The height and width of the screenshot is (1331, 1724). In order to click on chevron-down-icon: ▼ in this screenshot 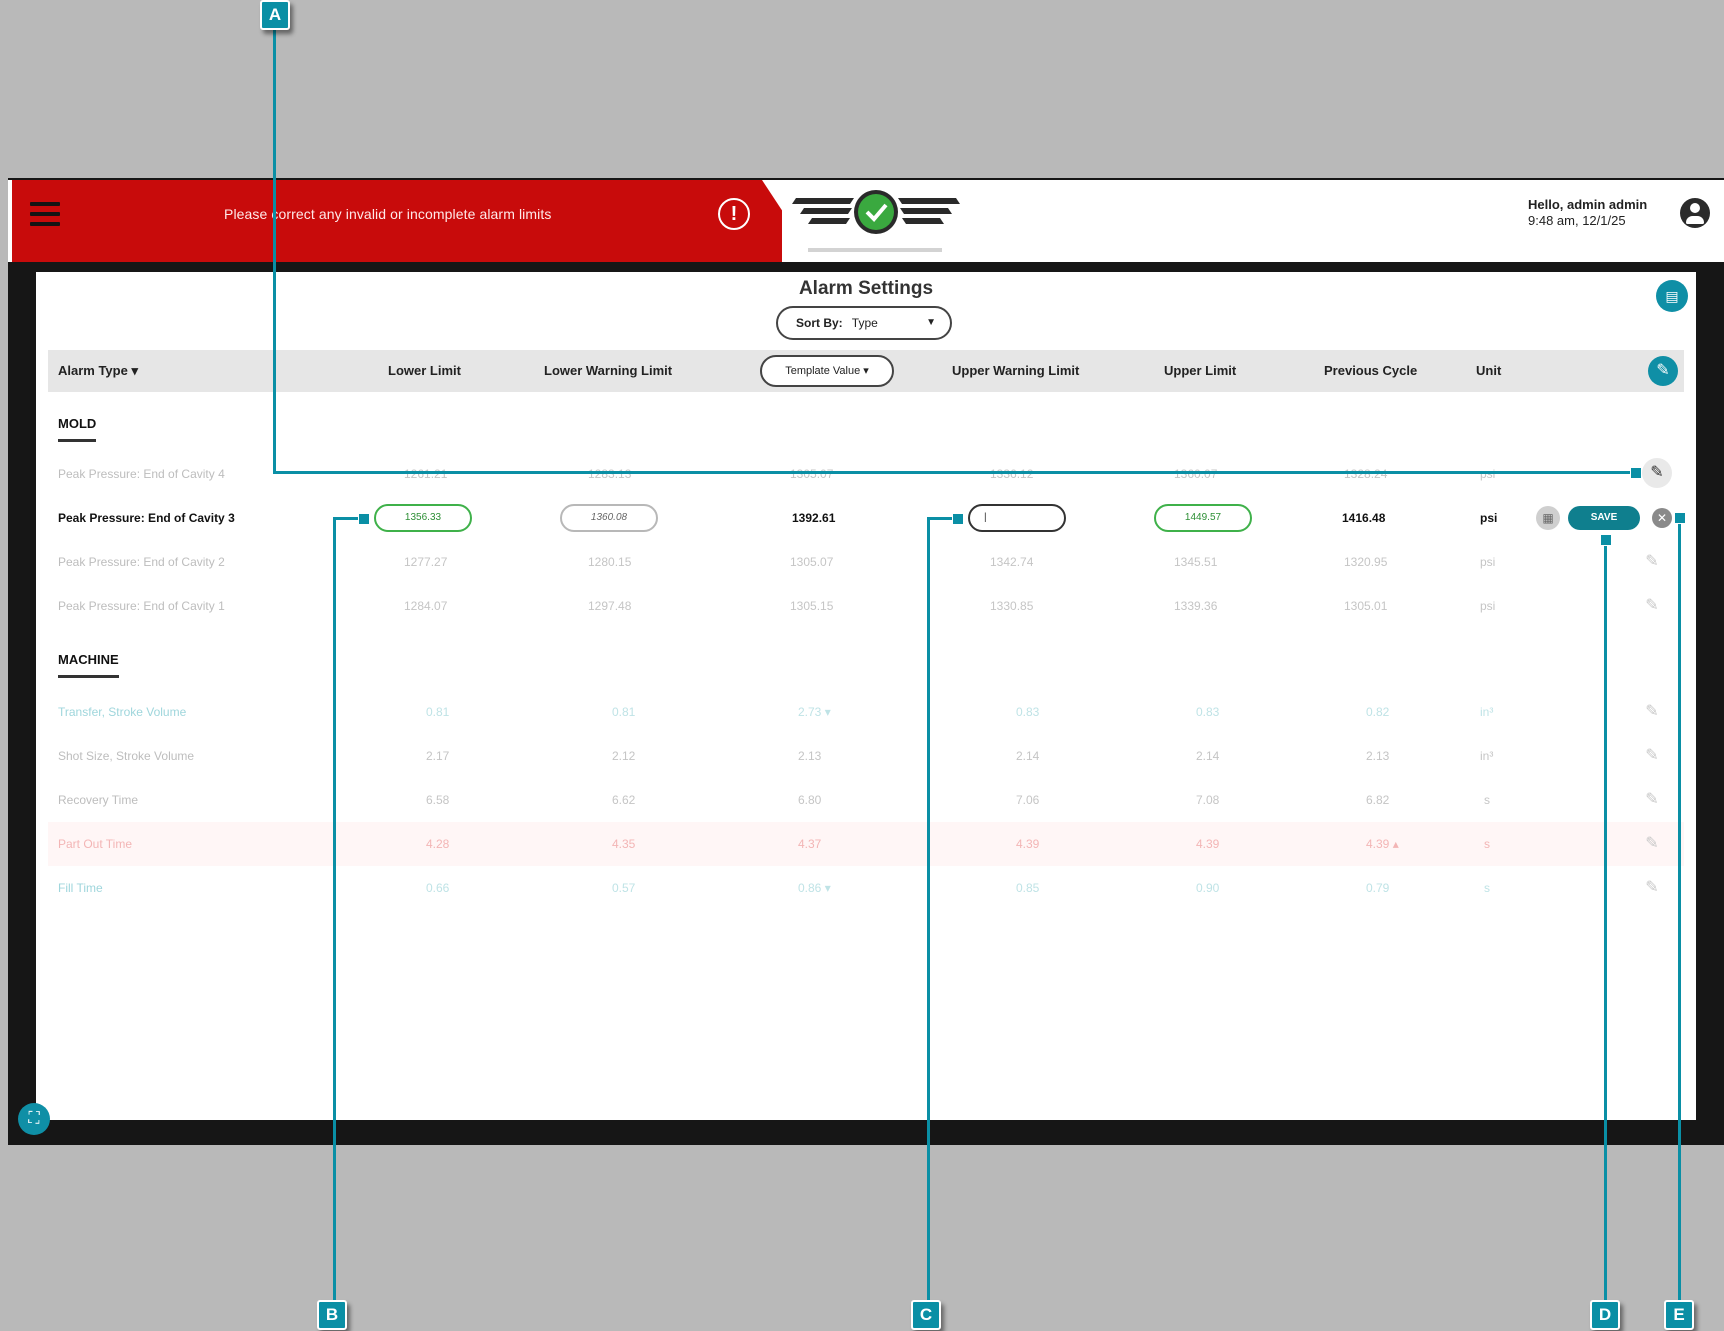, I will do `click(931, 322)`.